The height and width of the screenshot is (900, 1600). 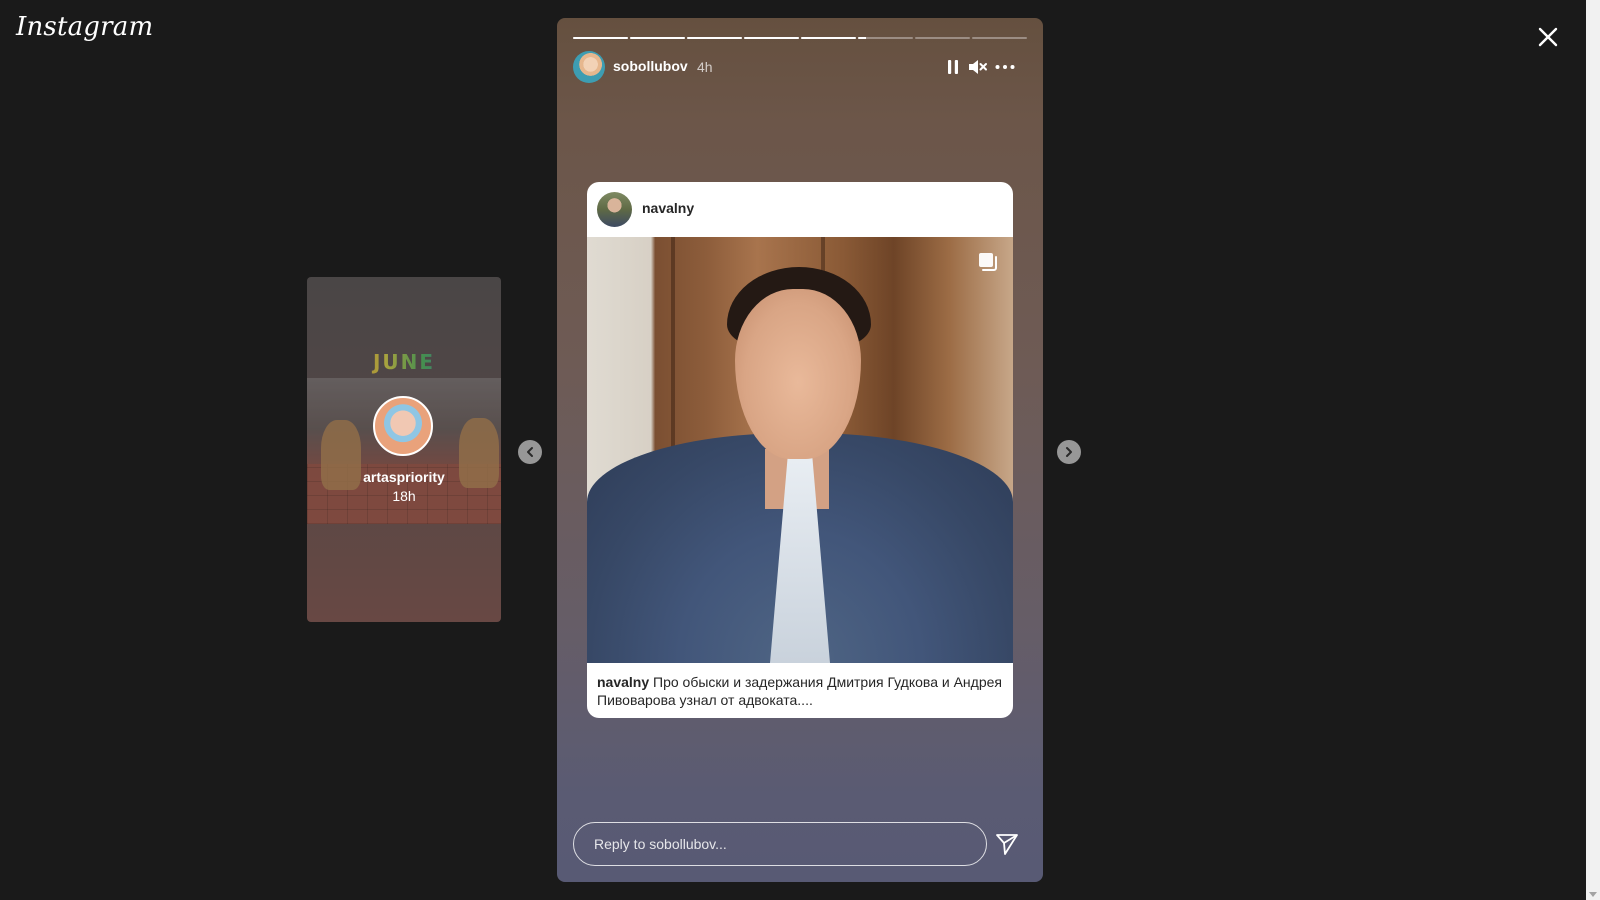 What do you see at coordinates (404, 362) in the screenshot?
I see `story-image-text: JUNE` at bounding box center [404, 362].